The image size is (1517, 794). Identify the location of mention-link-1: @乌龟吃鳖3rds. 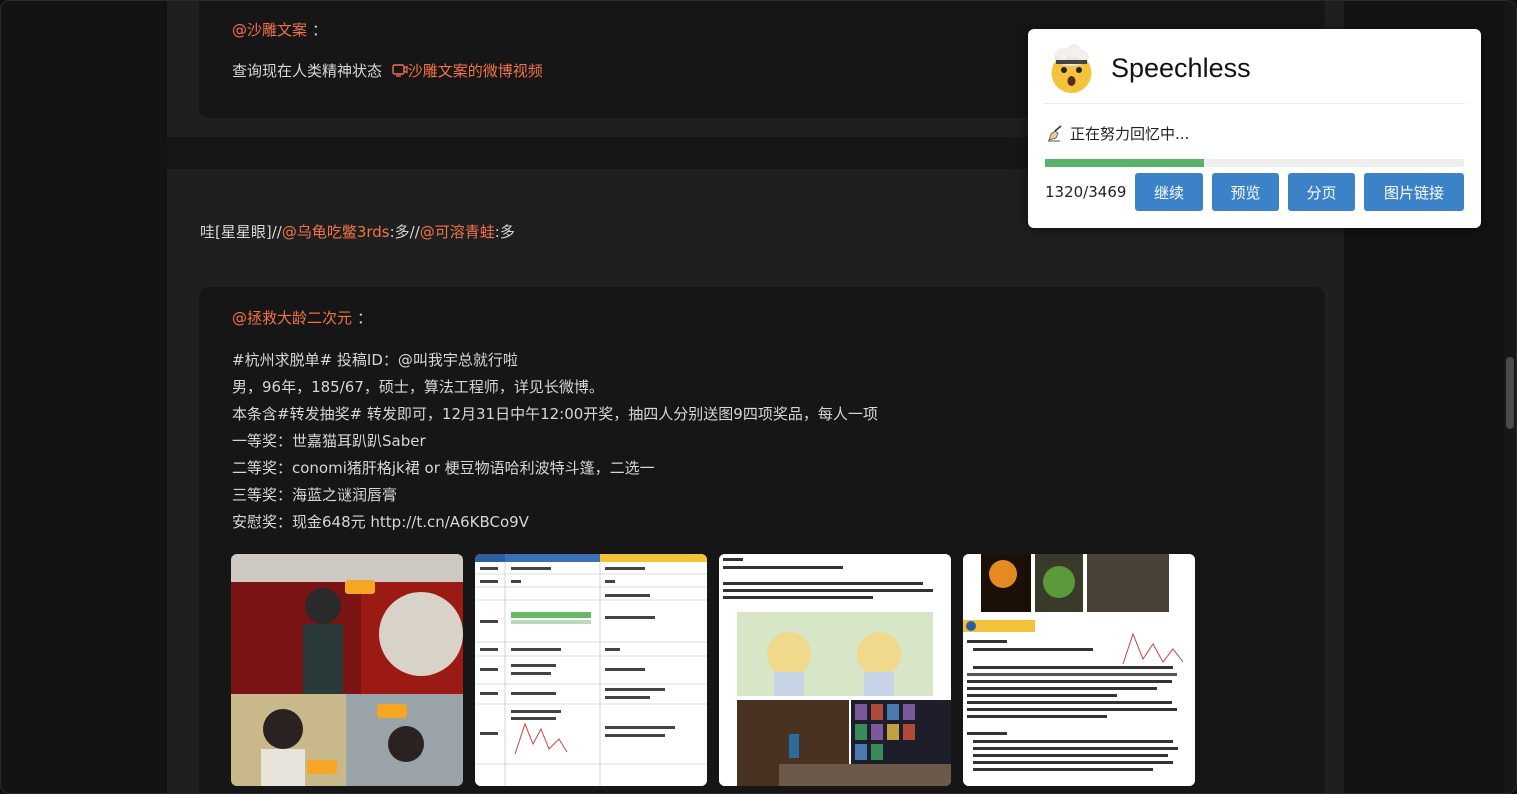
(336, 232).